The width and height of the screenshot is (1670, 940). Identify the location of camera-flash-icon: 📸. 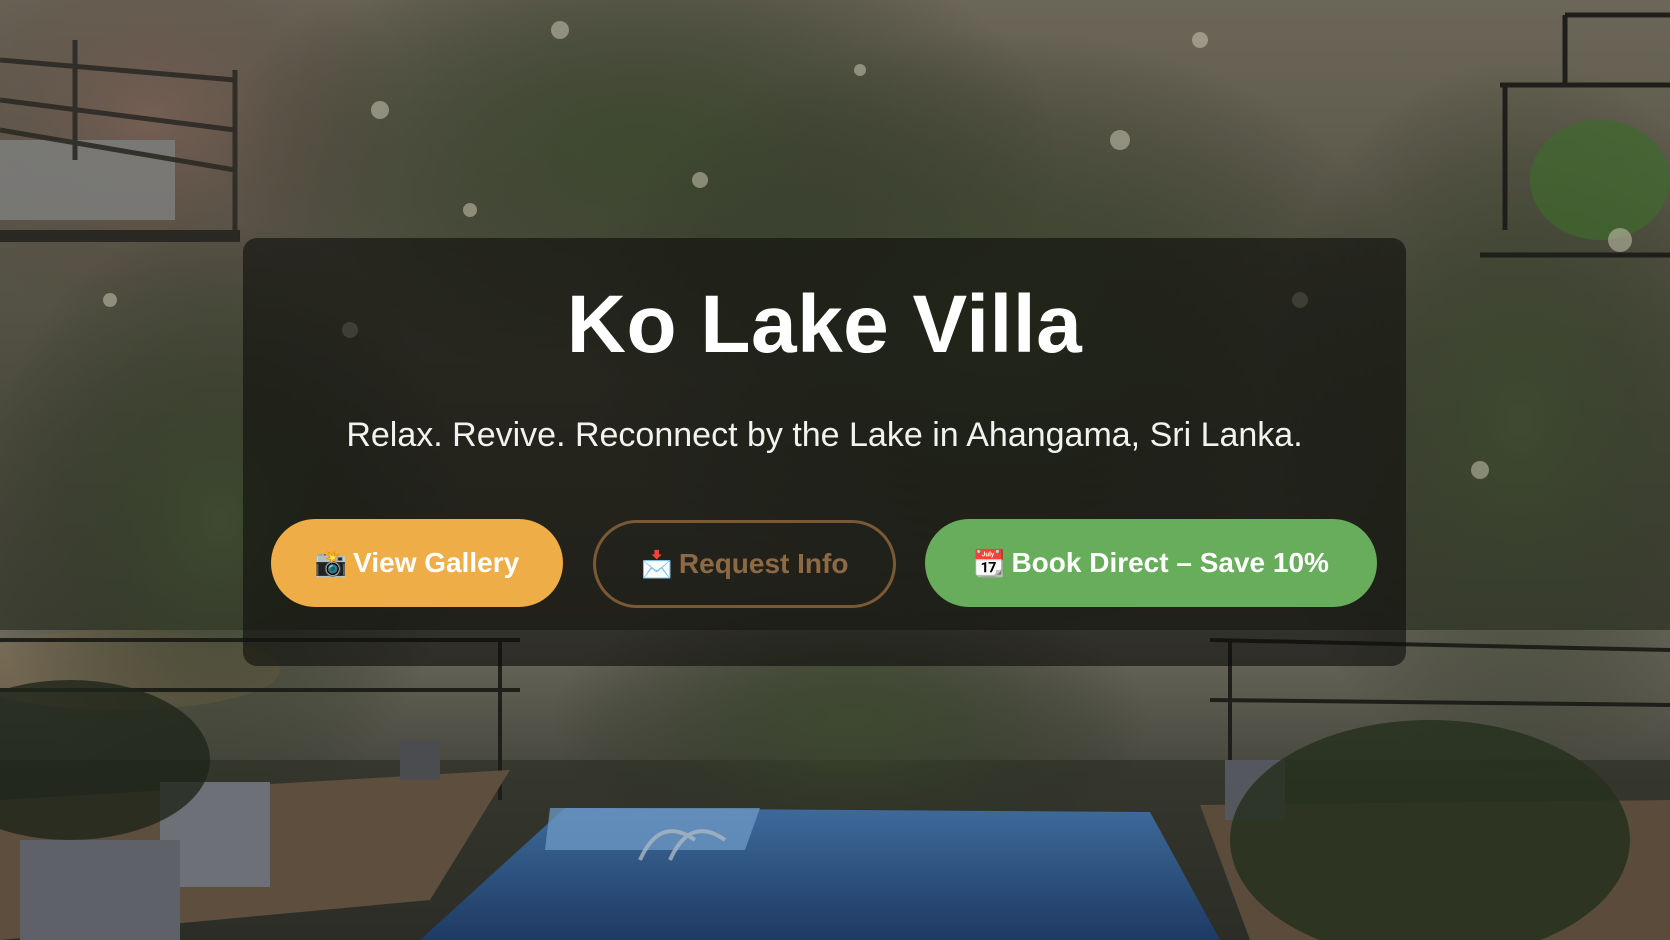
(331, 563).